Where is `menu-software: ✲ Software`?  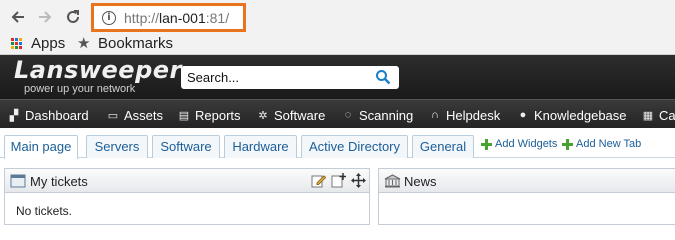
menu-software: ✲ Software is located at coordinates (291, 115).